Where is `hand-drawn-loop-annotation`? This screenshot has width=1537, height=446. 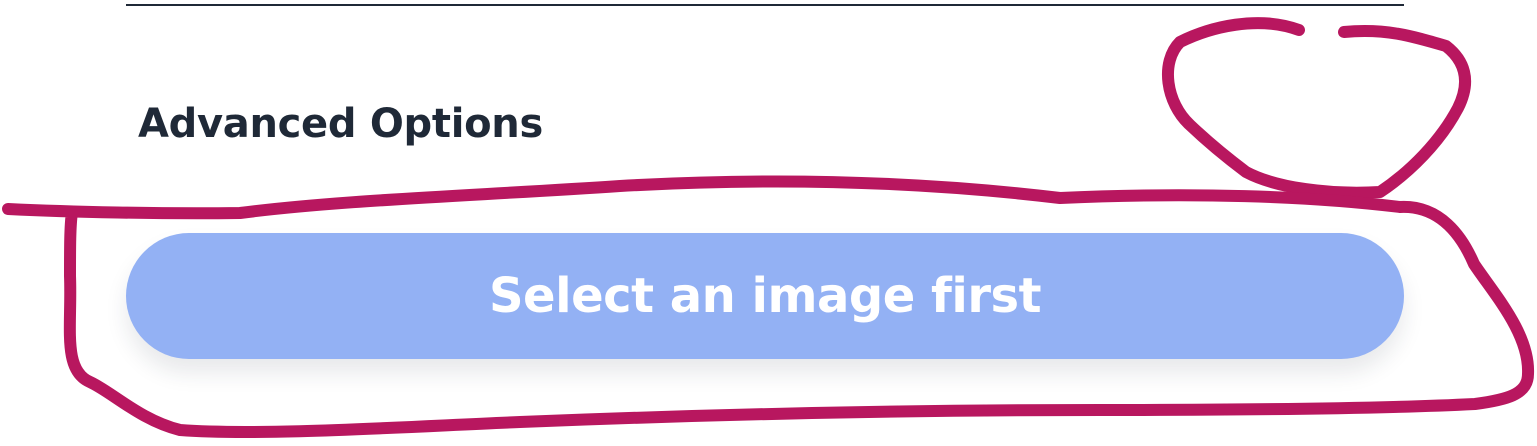
hand-drawn-loop-annotation is located at coordinates (1317, 108).